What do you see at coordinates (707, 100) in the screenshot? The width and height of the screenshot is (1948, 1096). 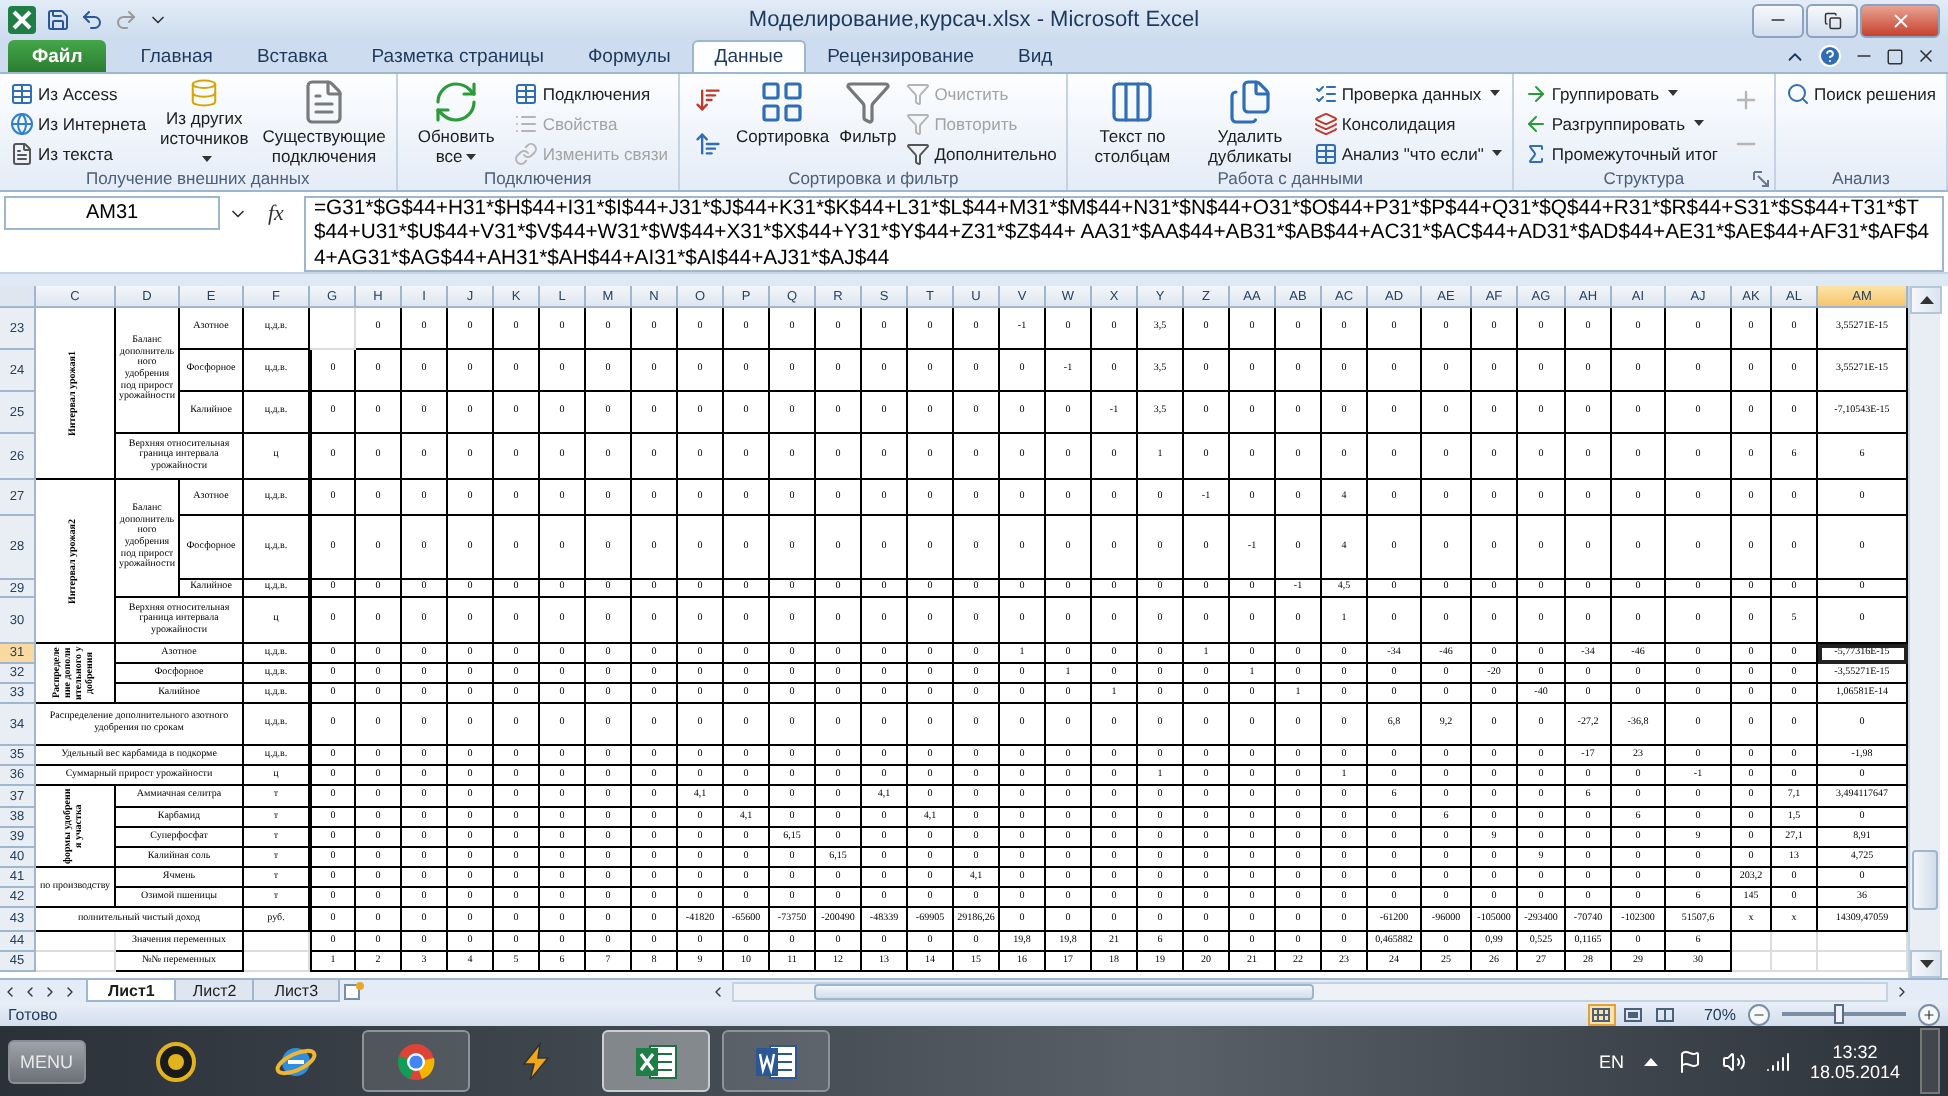 I see `sort-icon` at bounding box center [707, 100].